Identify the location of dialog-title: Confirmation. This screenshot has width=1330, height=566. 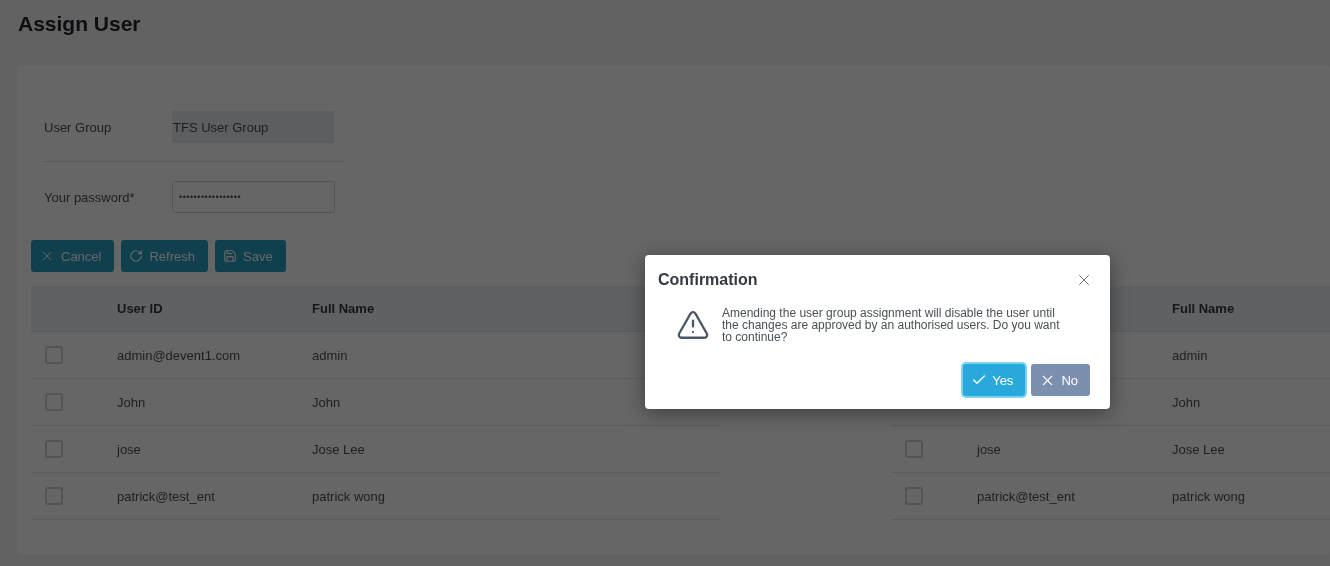
(708, 280).